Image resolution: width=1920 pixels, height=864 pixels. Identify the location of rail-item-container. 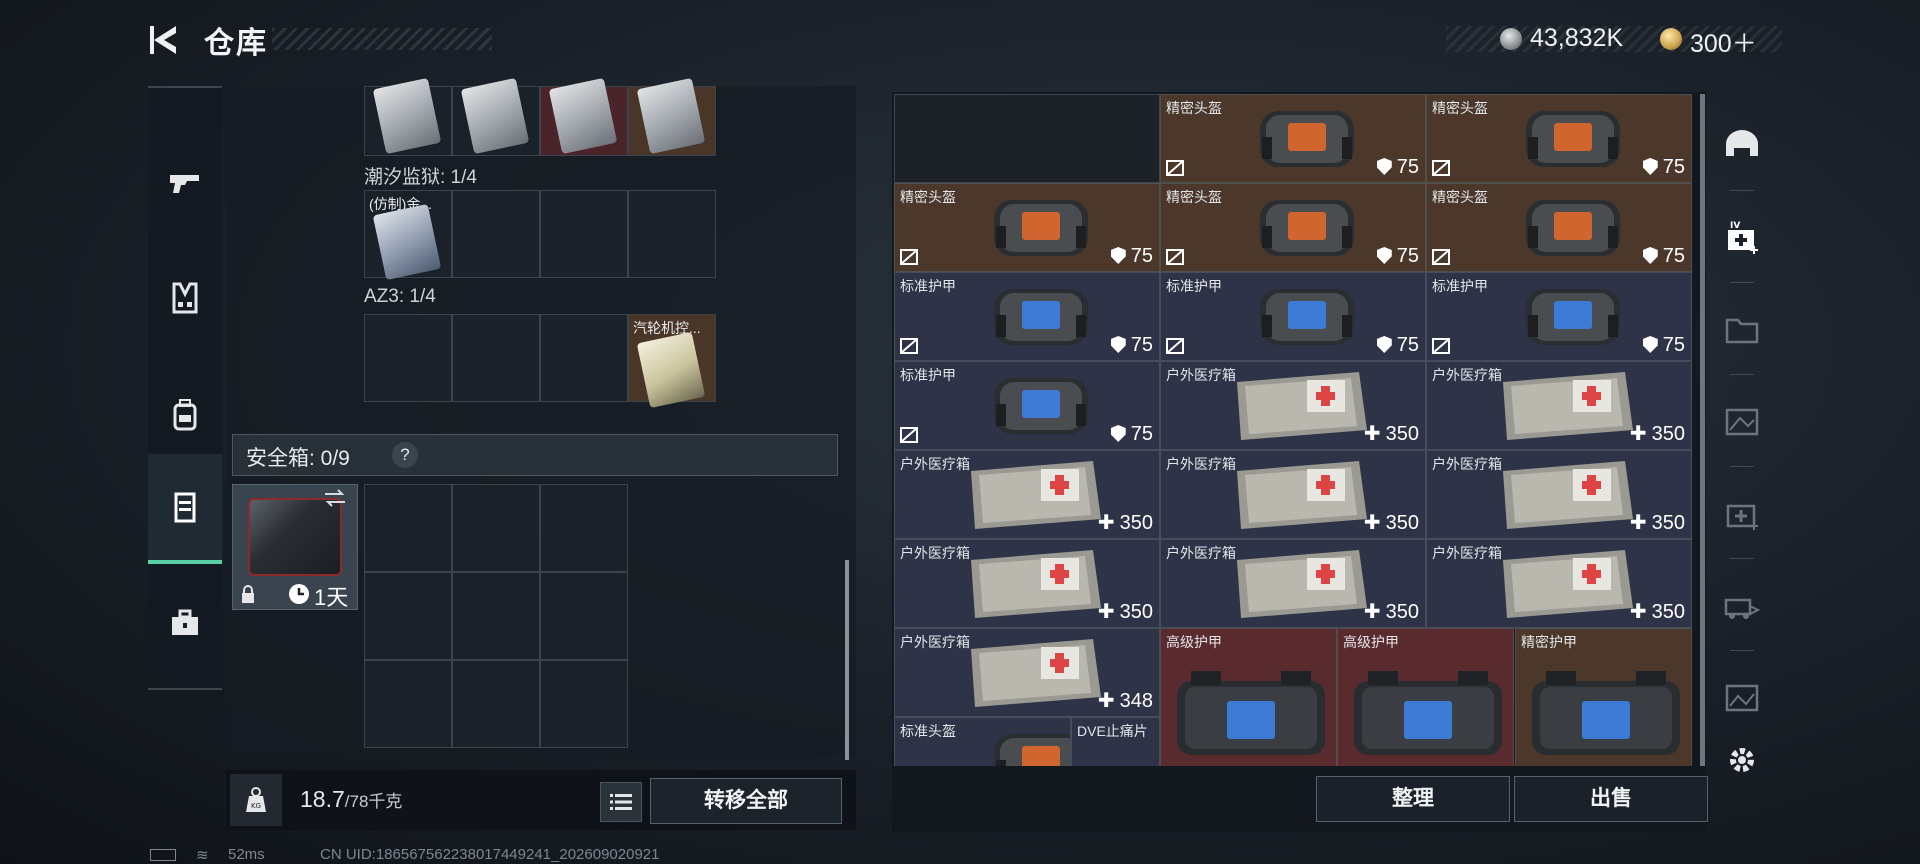
(185, 509).